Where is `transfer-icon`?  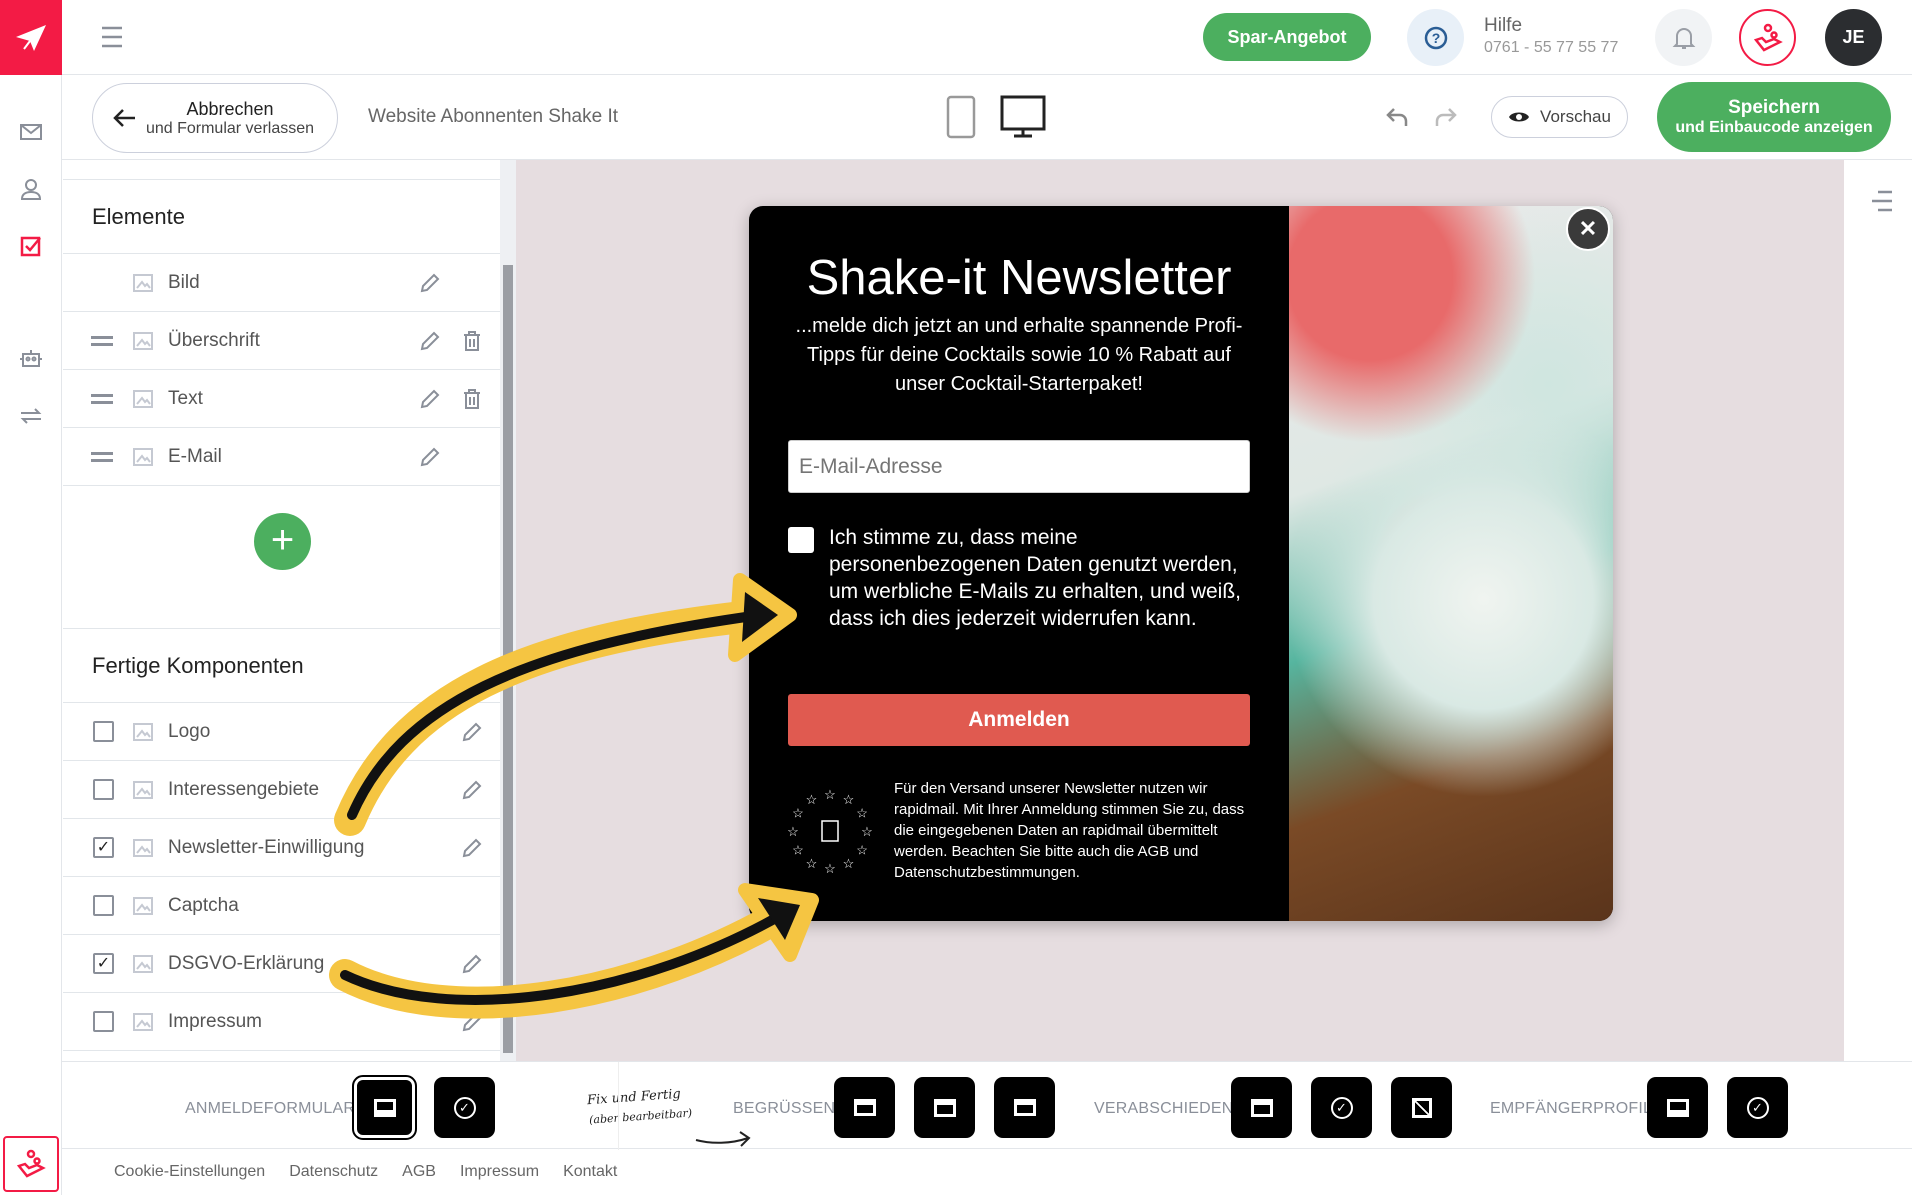 transfer-icon is located at coordinates (31, 416).